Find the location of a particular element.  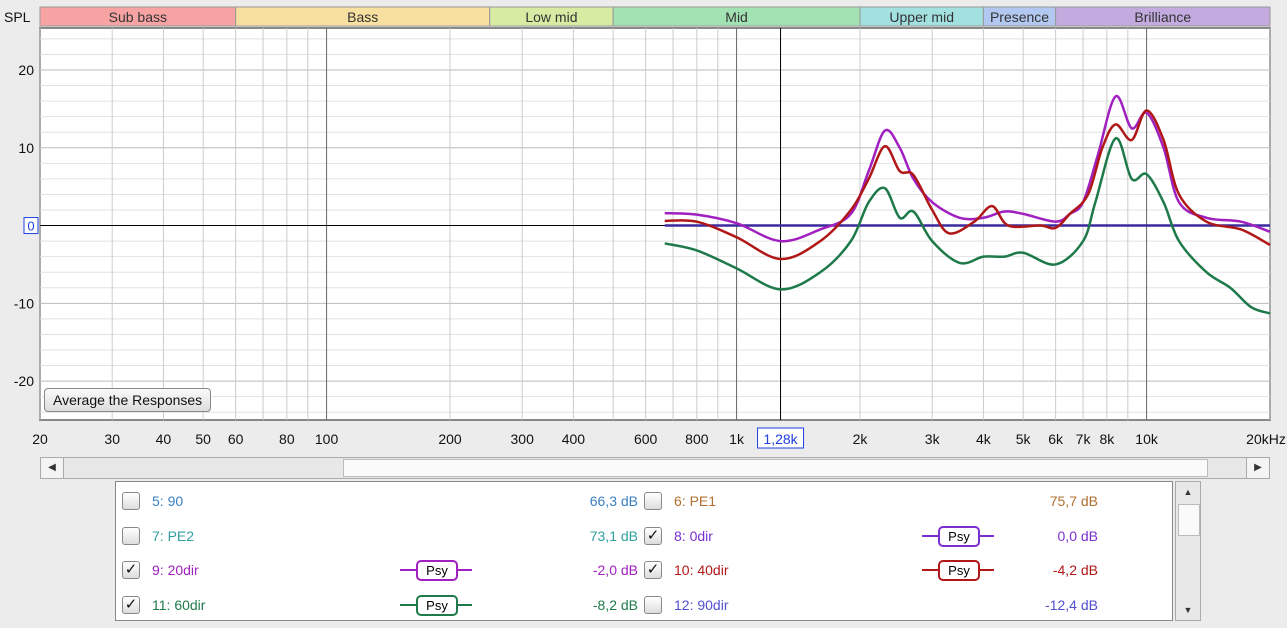

average-responses-button: Average the Responses is located at coordinates (128, 400).